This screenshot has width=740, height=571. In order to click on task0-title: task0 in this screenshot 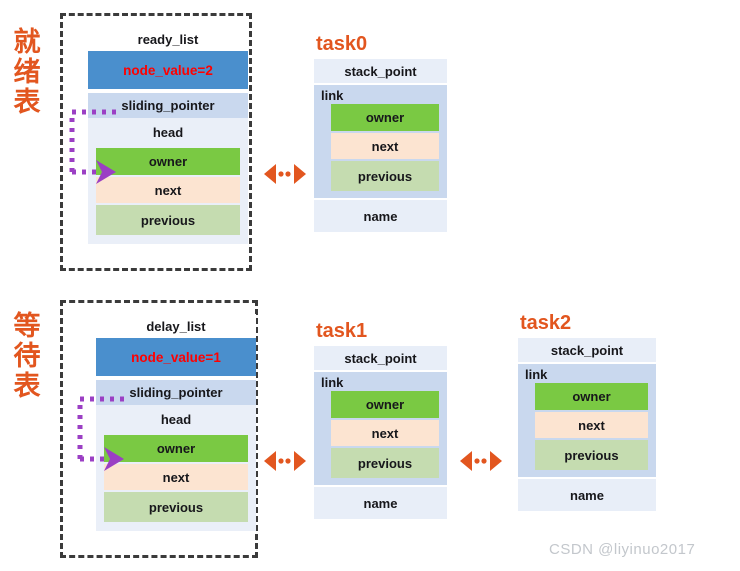, I will do `click(342, 44)`.